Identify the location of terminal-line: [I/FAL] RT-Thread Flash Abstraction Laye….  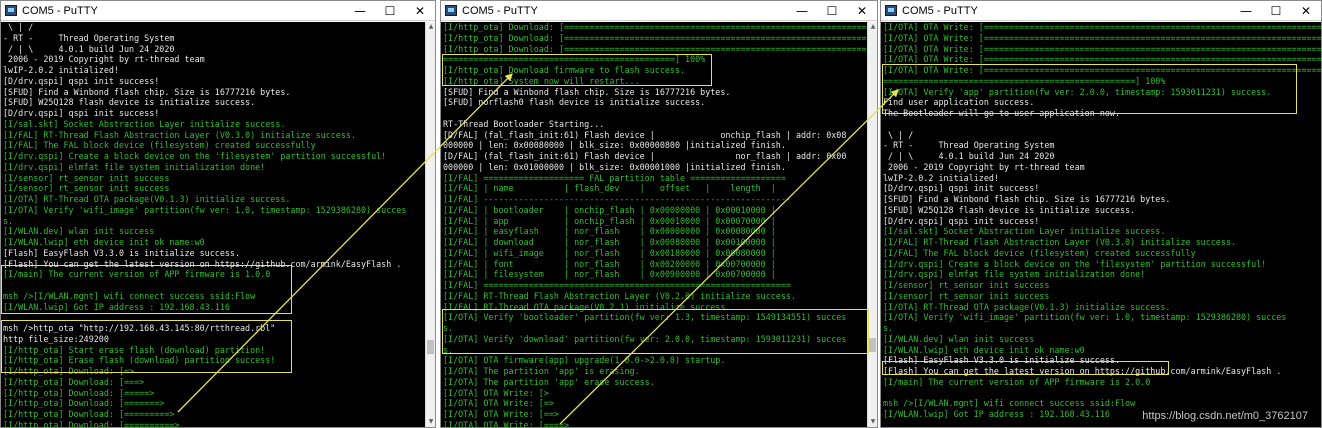
(179, 134).